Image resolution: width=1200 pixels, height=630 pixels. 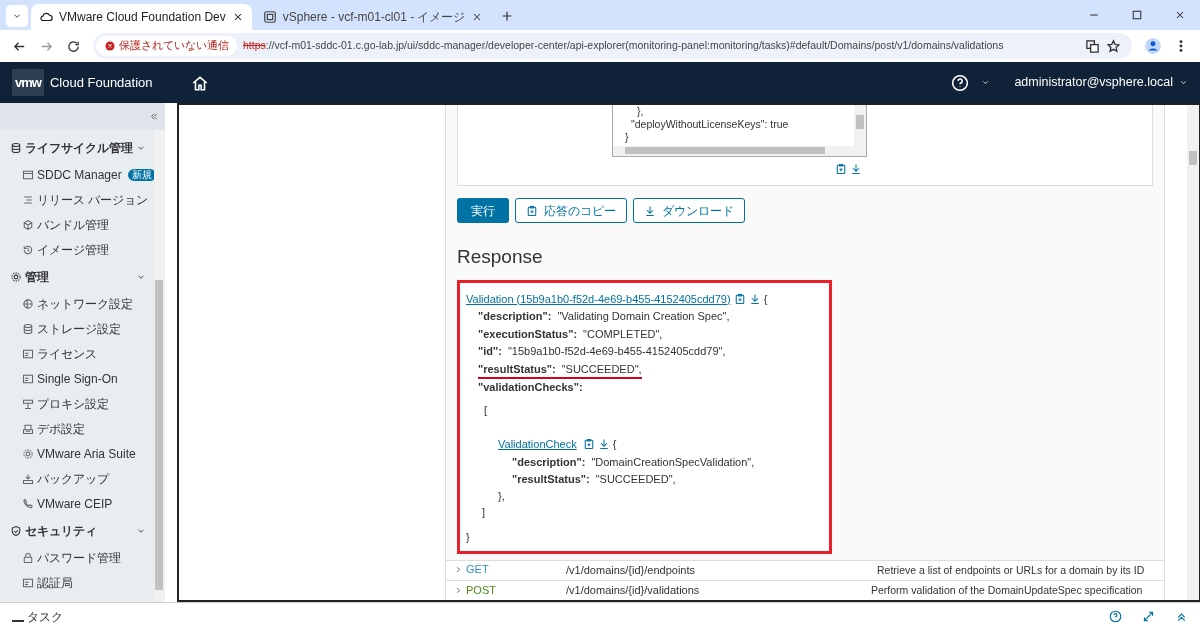 What do you see at coordinates (490, 351) in the screenshot?
I see `json-key: "id":` at bounding box center [490, 351].